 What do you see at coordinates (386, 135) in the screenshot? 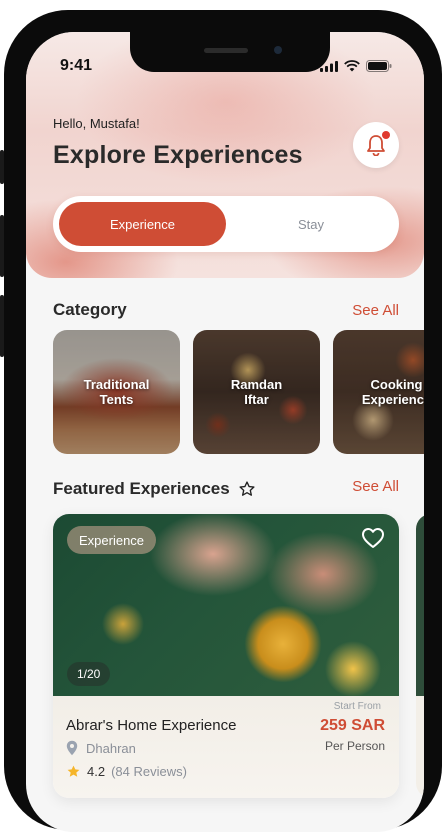
I see `notification-badge` at bounding box center [386, 135].